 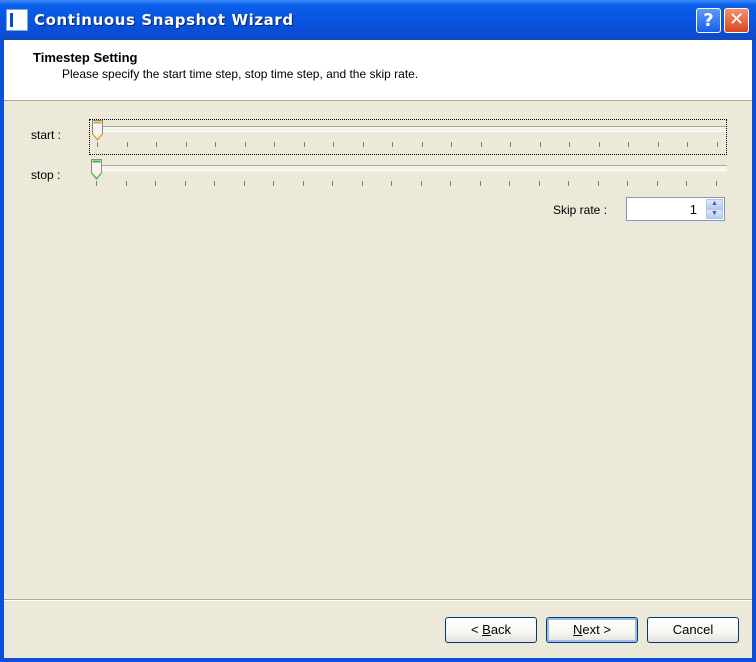 What do you see at coordinates (46, 175) in the screenshot?
I see `stop-label: stop :` at bounding box center [46, 175].